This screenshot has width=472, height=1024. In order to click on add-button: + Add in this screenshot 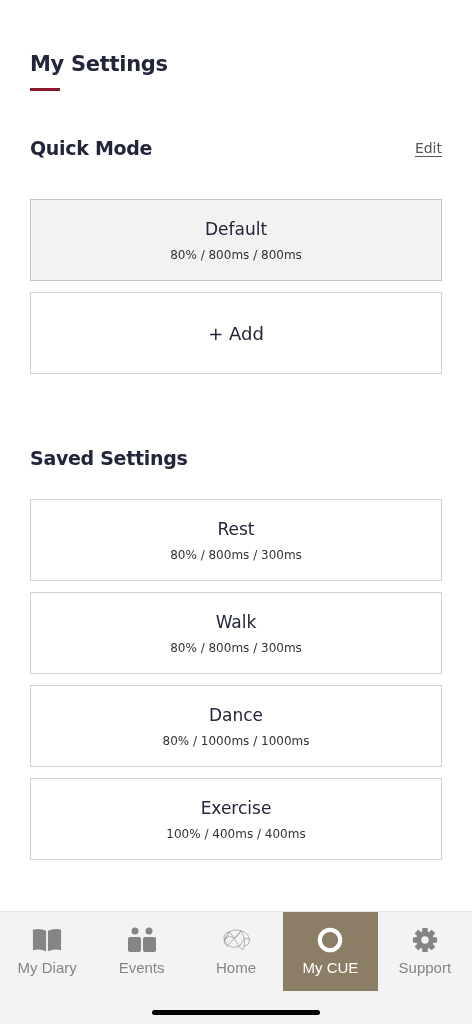, I will do `click(236, 333)`.